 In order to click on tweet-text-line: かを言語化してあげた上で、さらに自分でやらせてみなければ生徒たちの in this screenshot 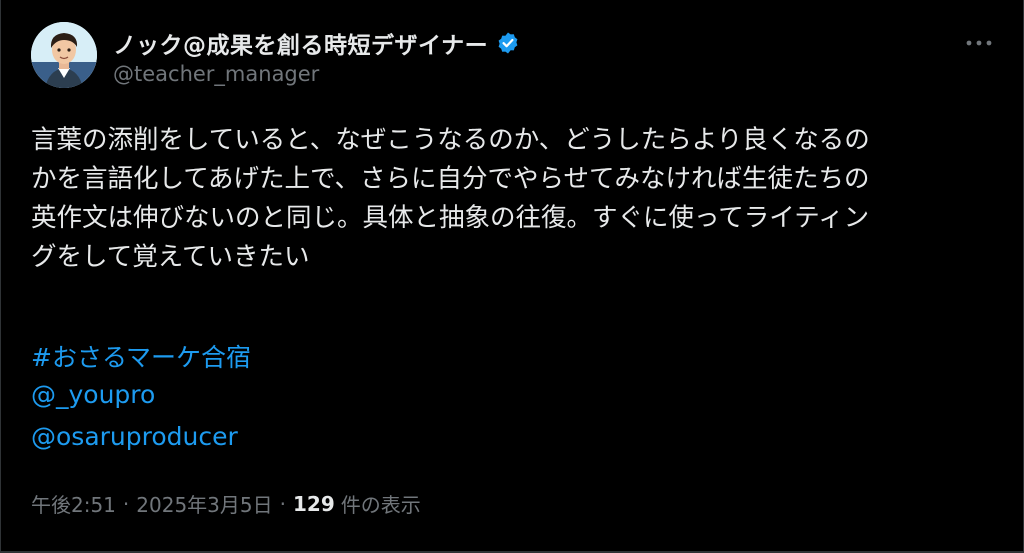, I will do `click(450, 179)`.